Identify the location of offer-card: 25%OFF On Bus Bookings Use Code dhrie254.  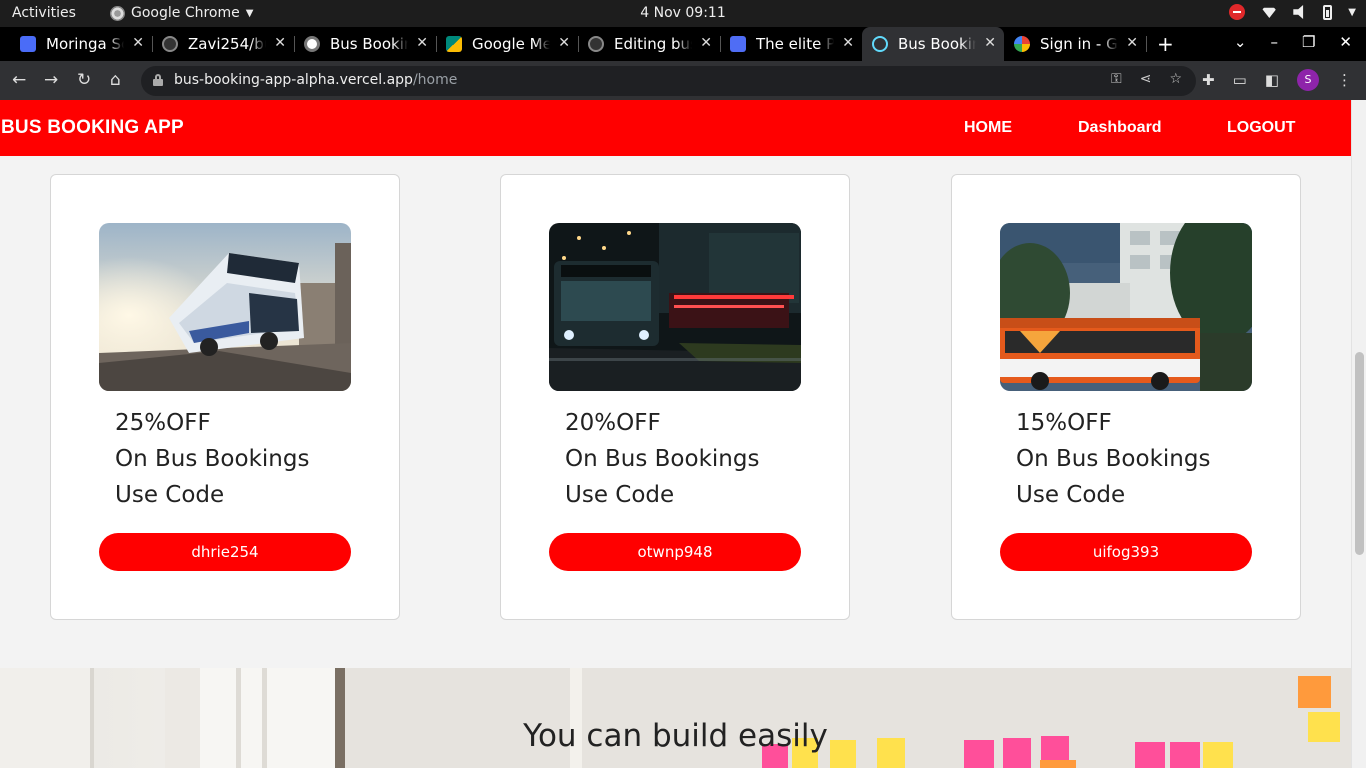
(225, 397).